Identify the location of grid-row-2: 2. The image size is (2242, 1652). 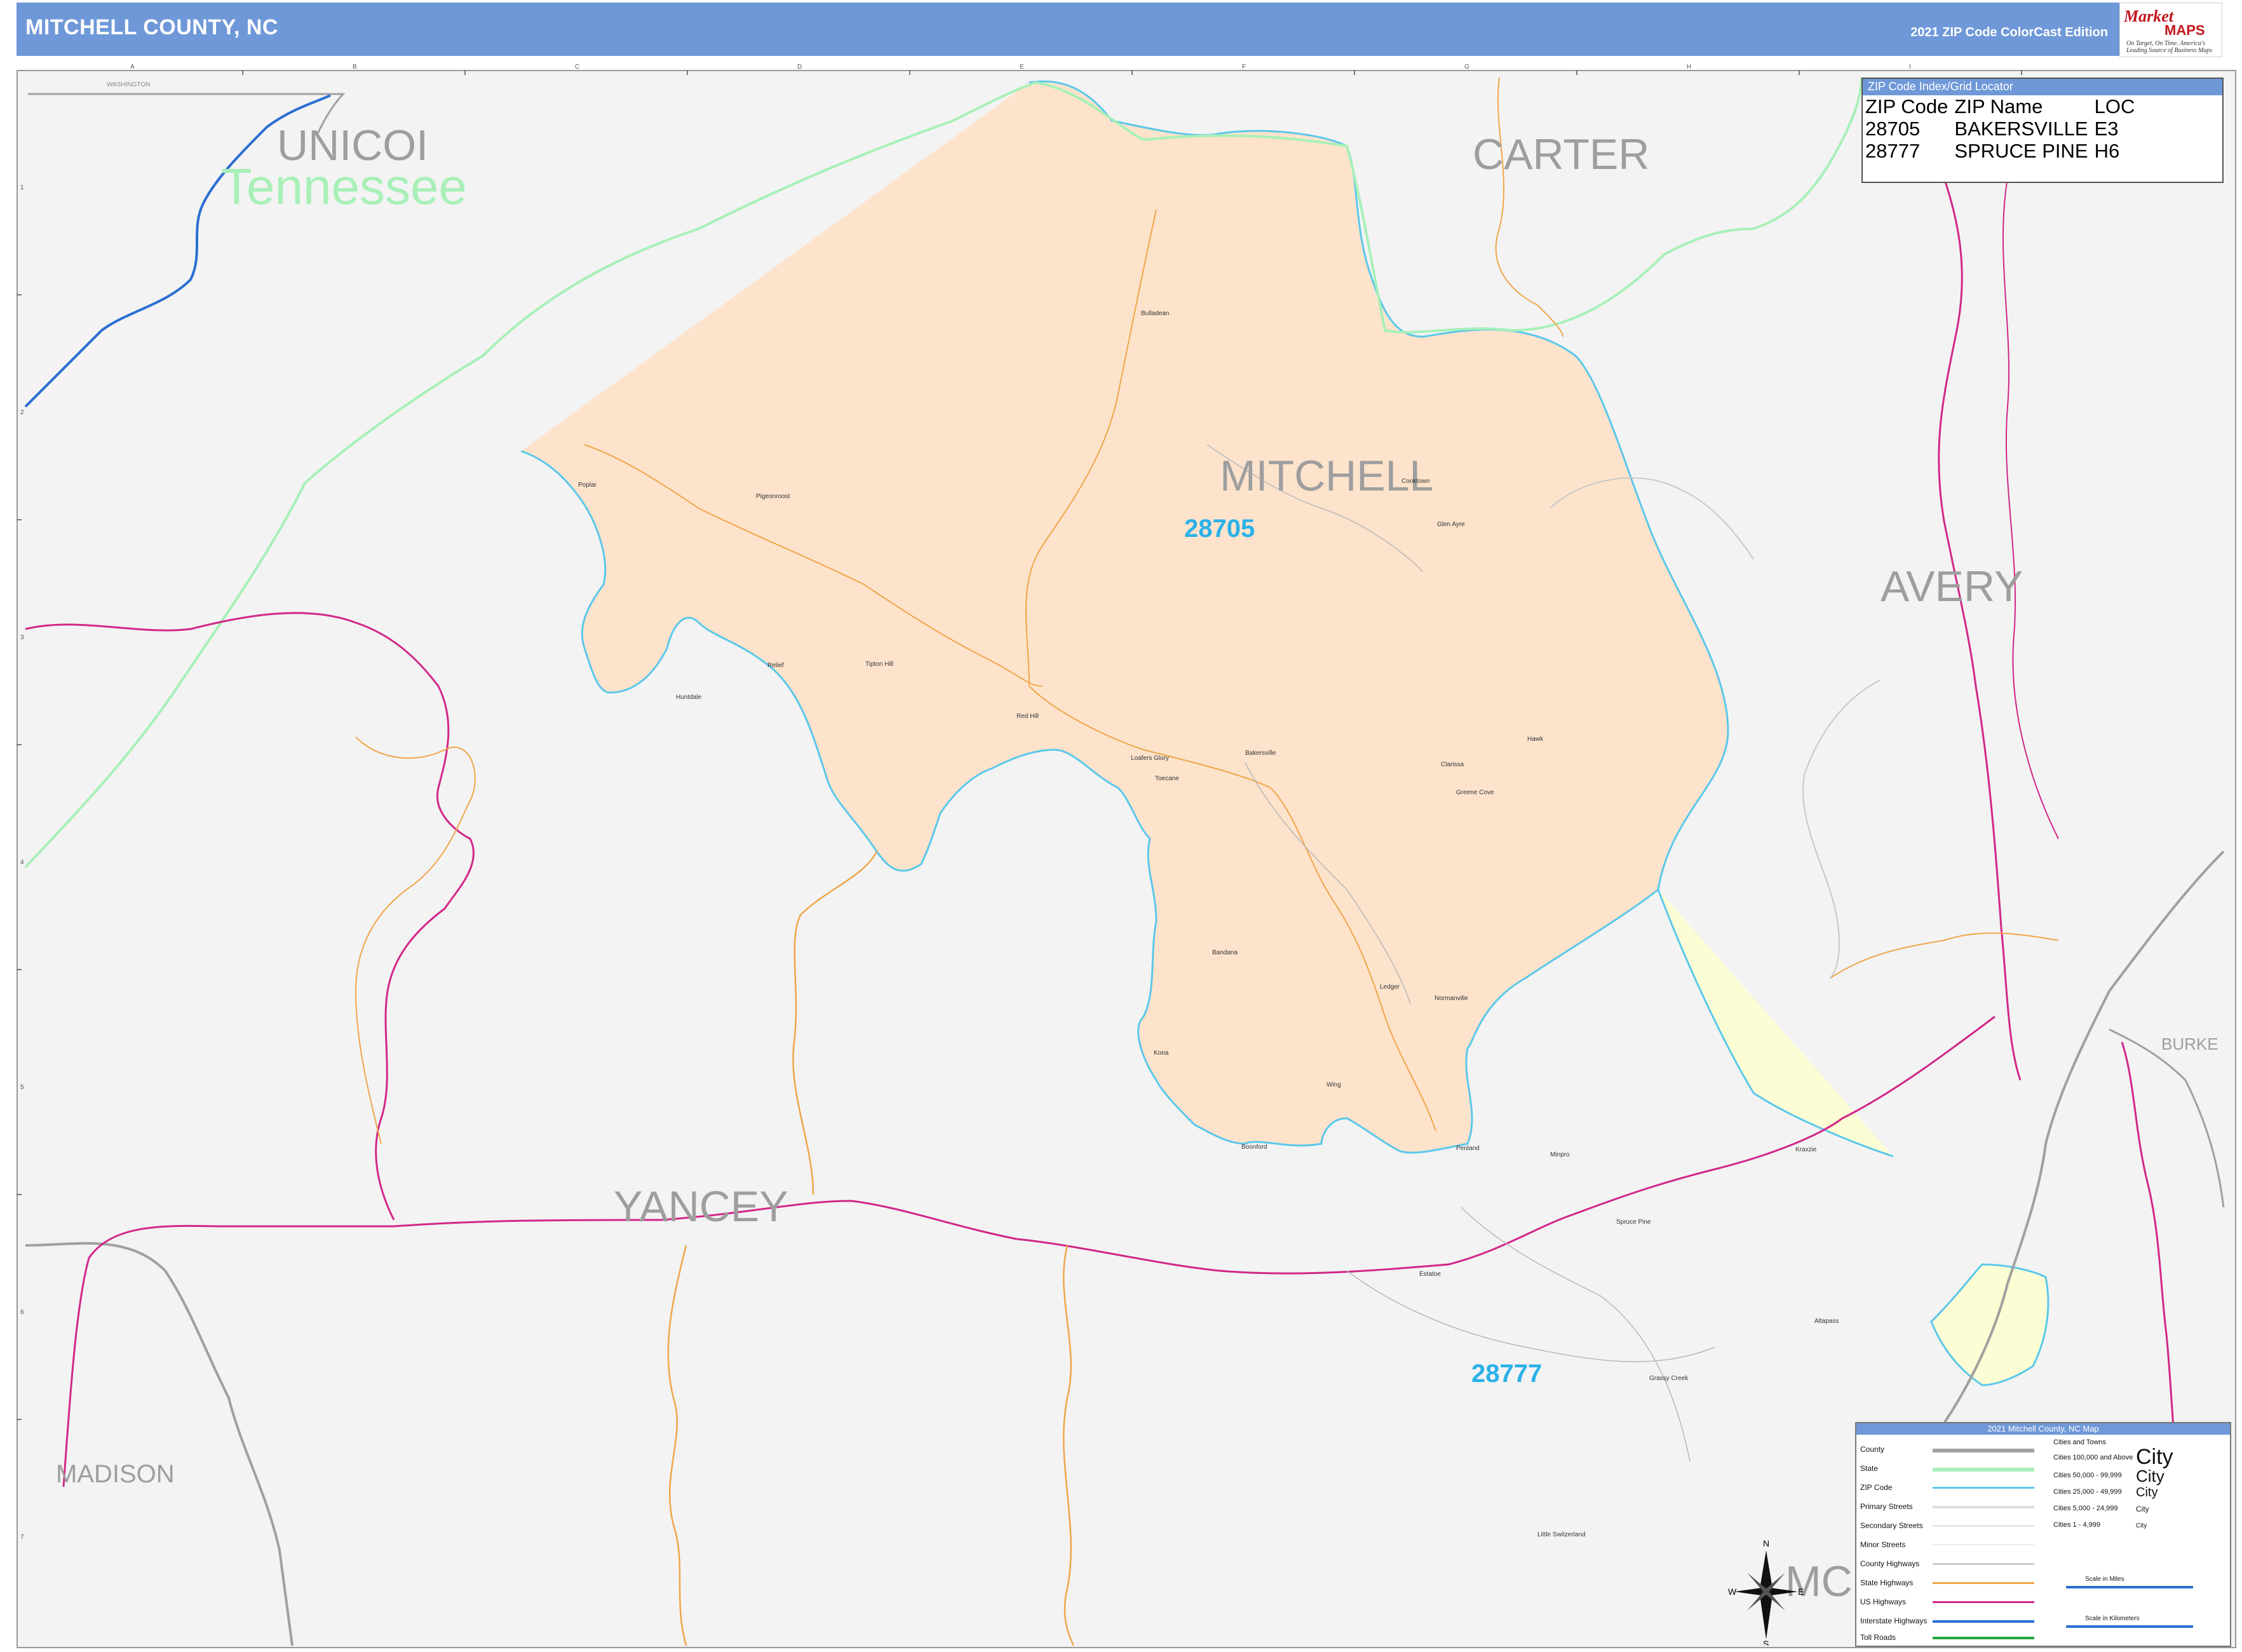
(22, 412).